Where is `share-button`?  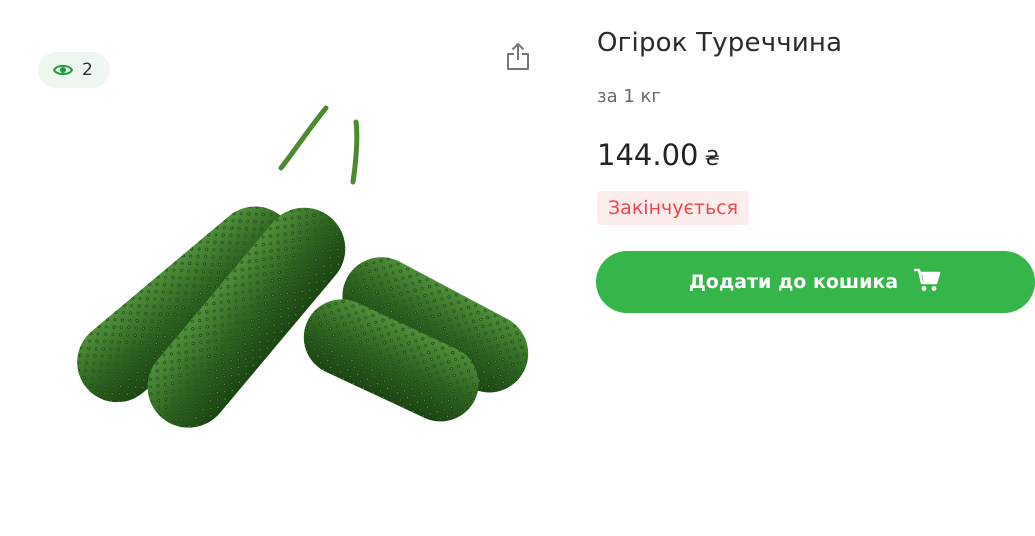
share-button is located at coordinates (518, 58).